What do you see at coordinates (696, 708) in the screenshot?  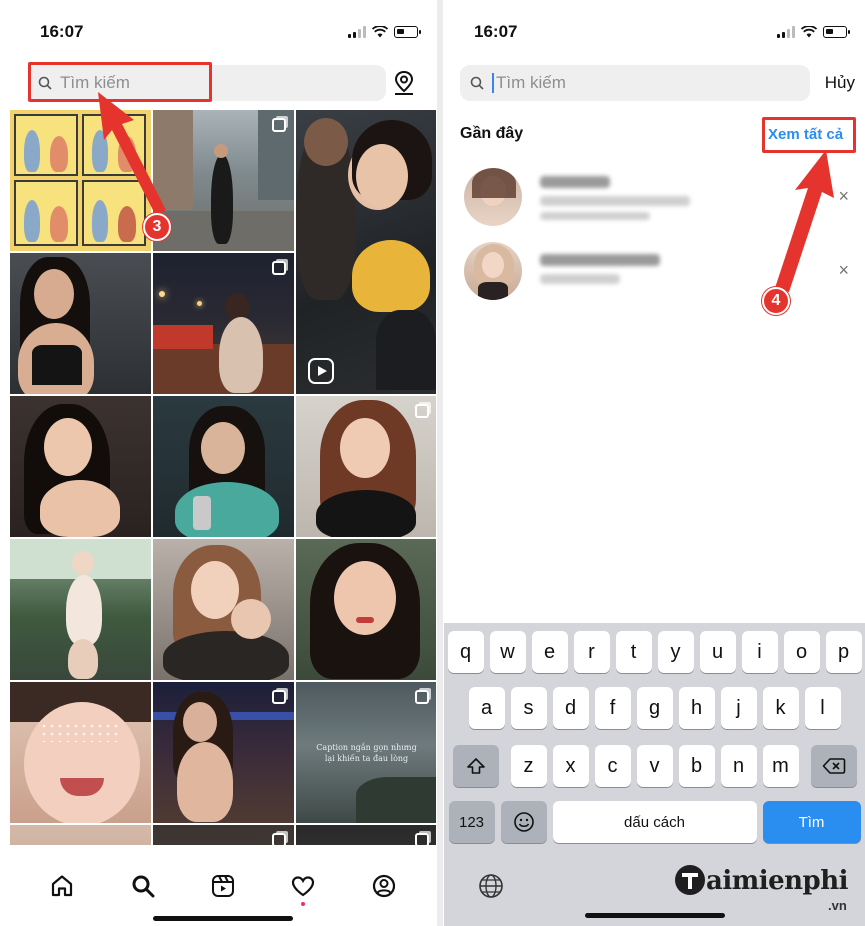 I see `key-h: h` at bounding box center [696, 708].